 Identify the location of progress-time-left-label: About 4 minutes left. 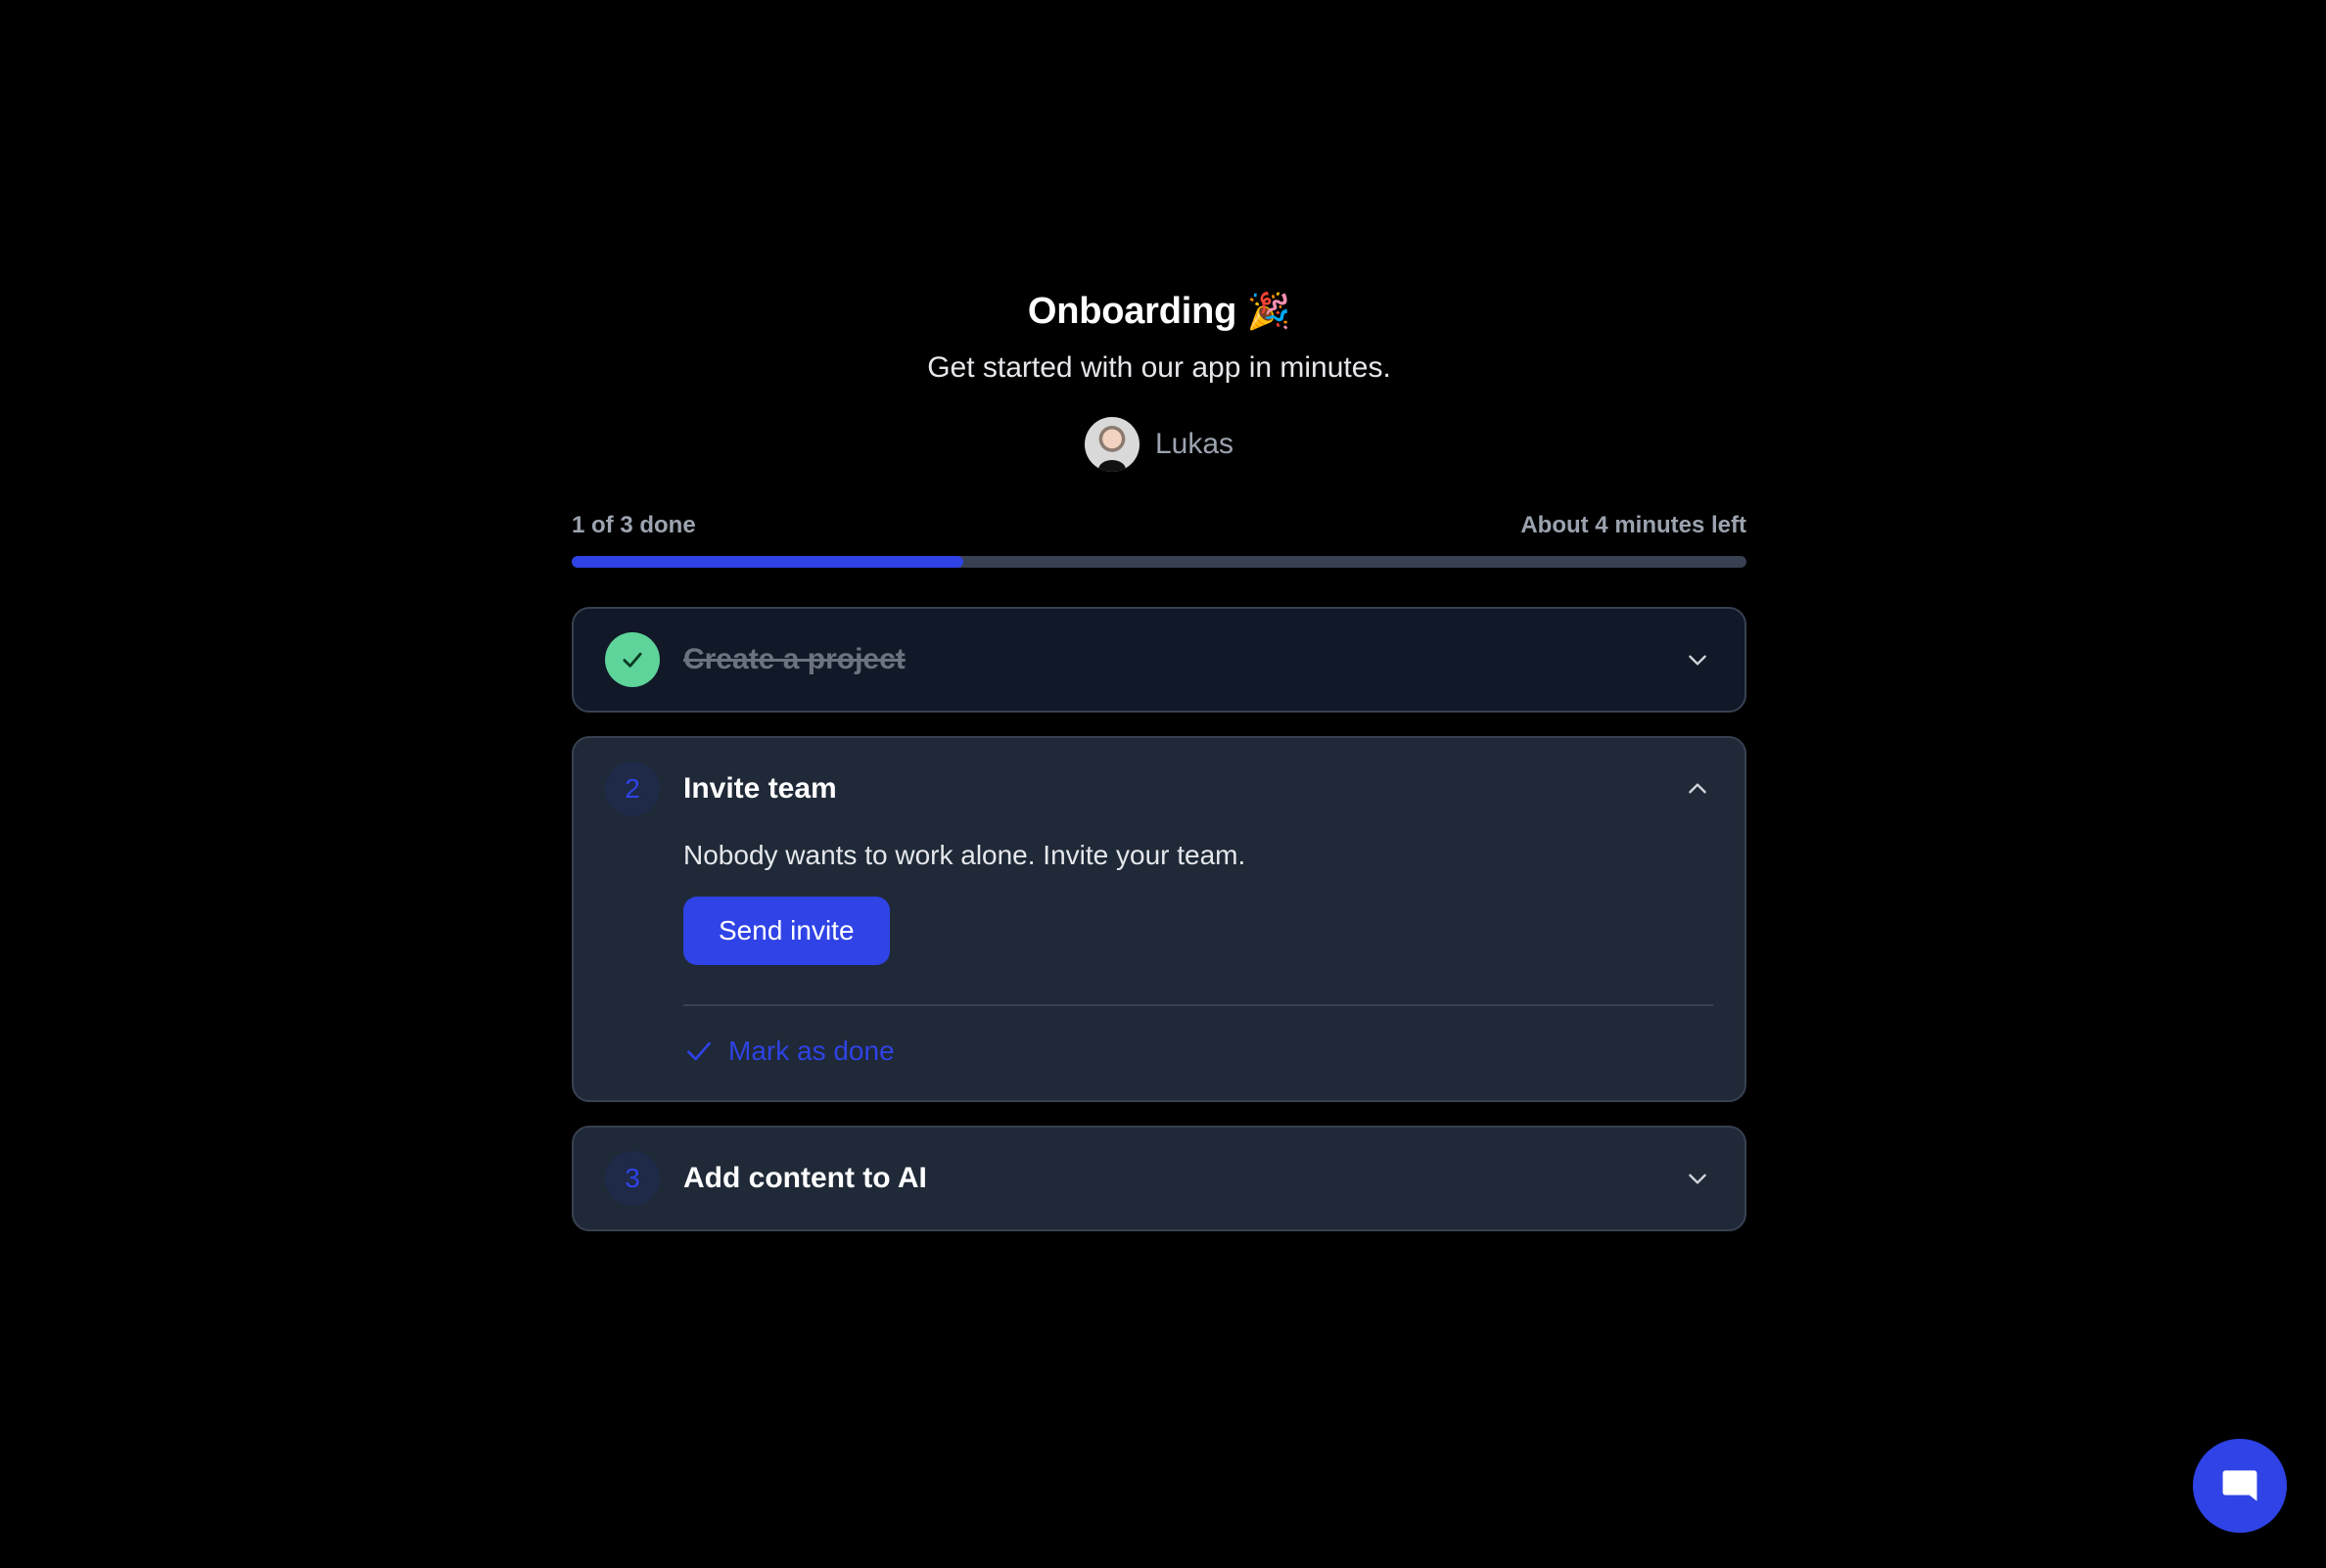
(1633, 525).